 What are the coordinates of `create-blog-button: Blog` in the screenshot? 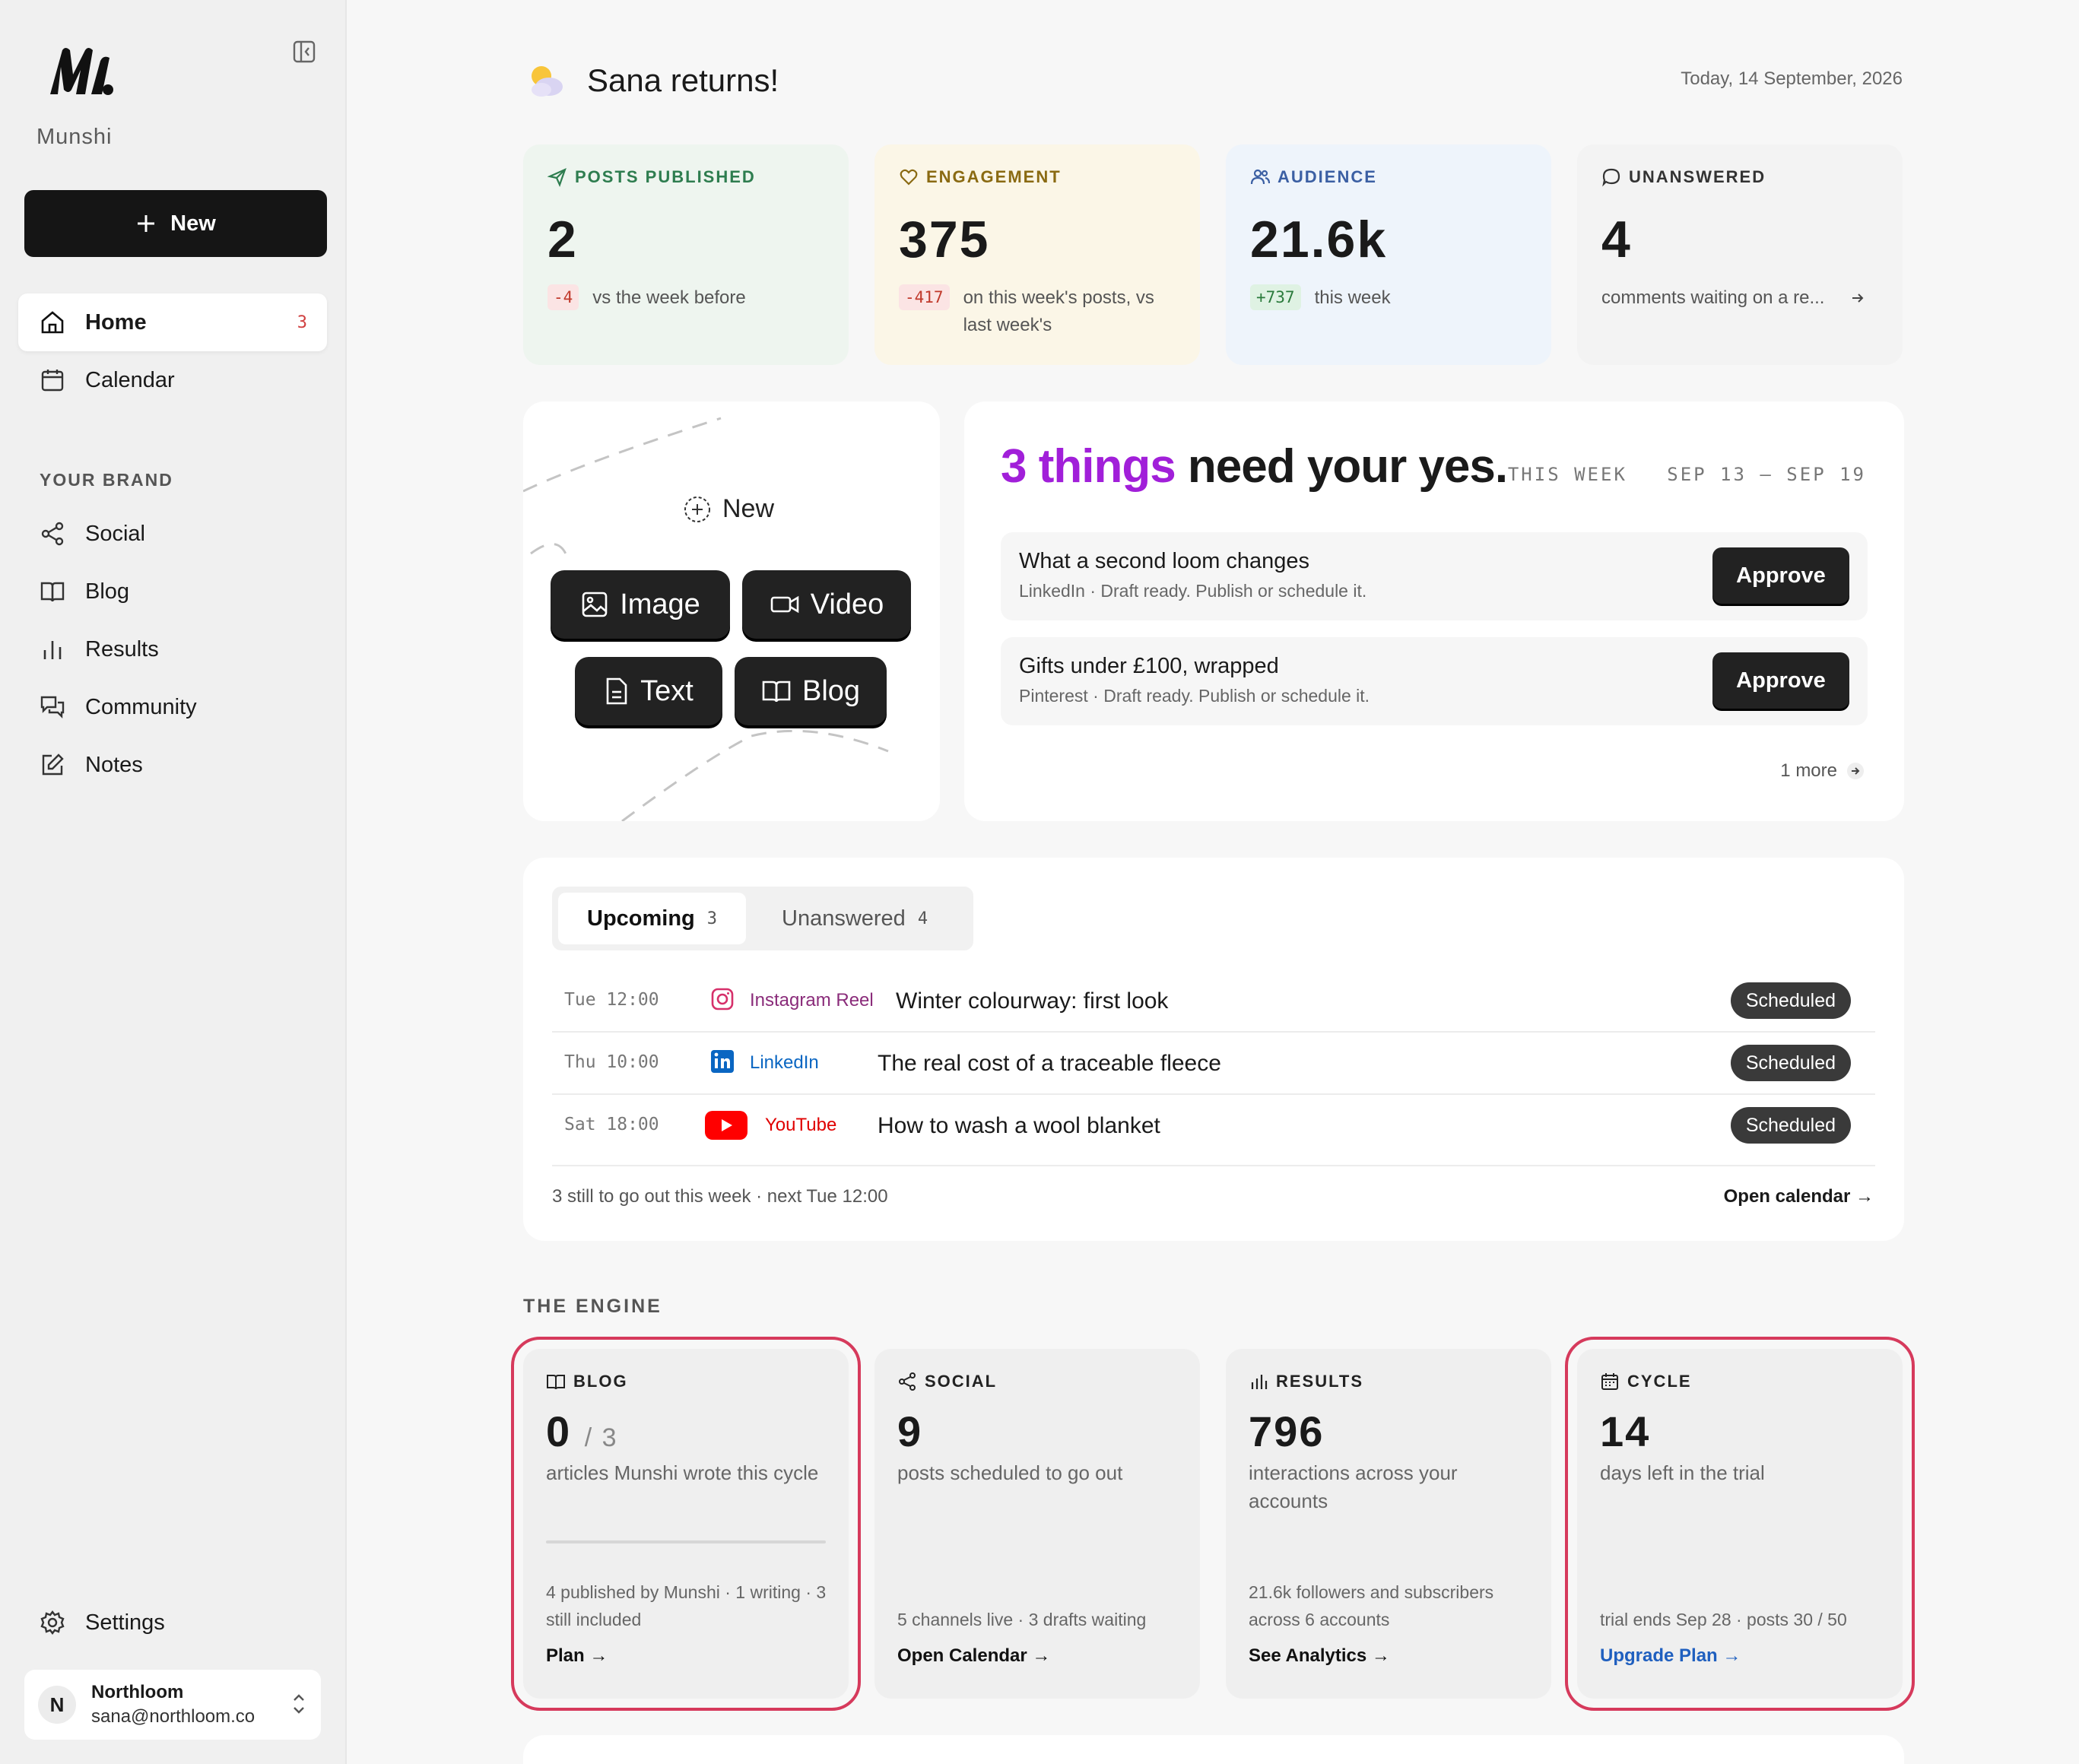 It's located at (811, 691).